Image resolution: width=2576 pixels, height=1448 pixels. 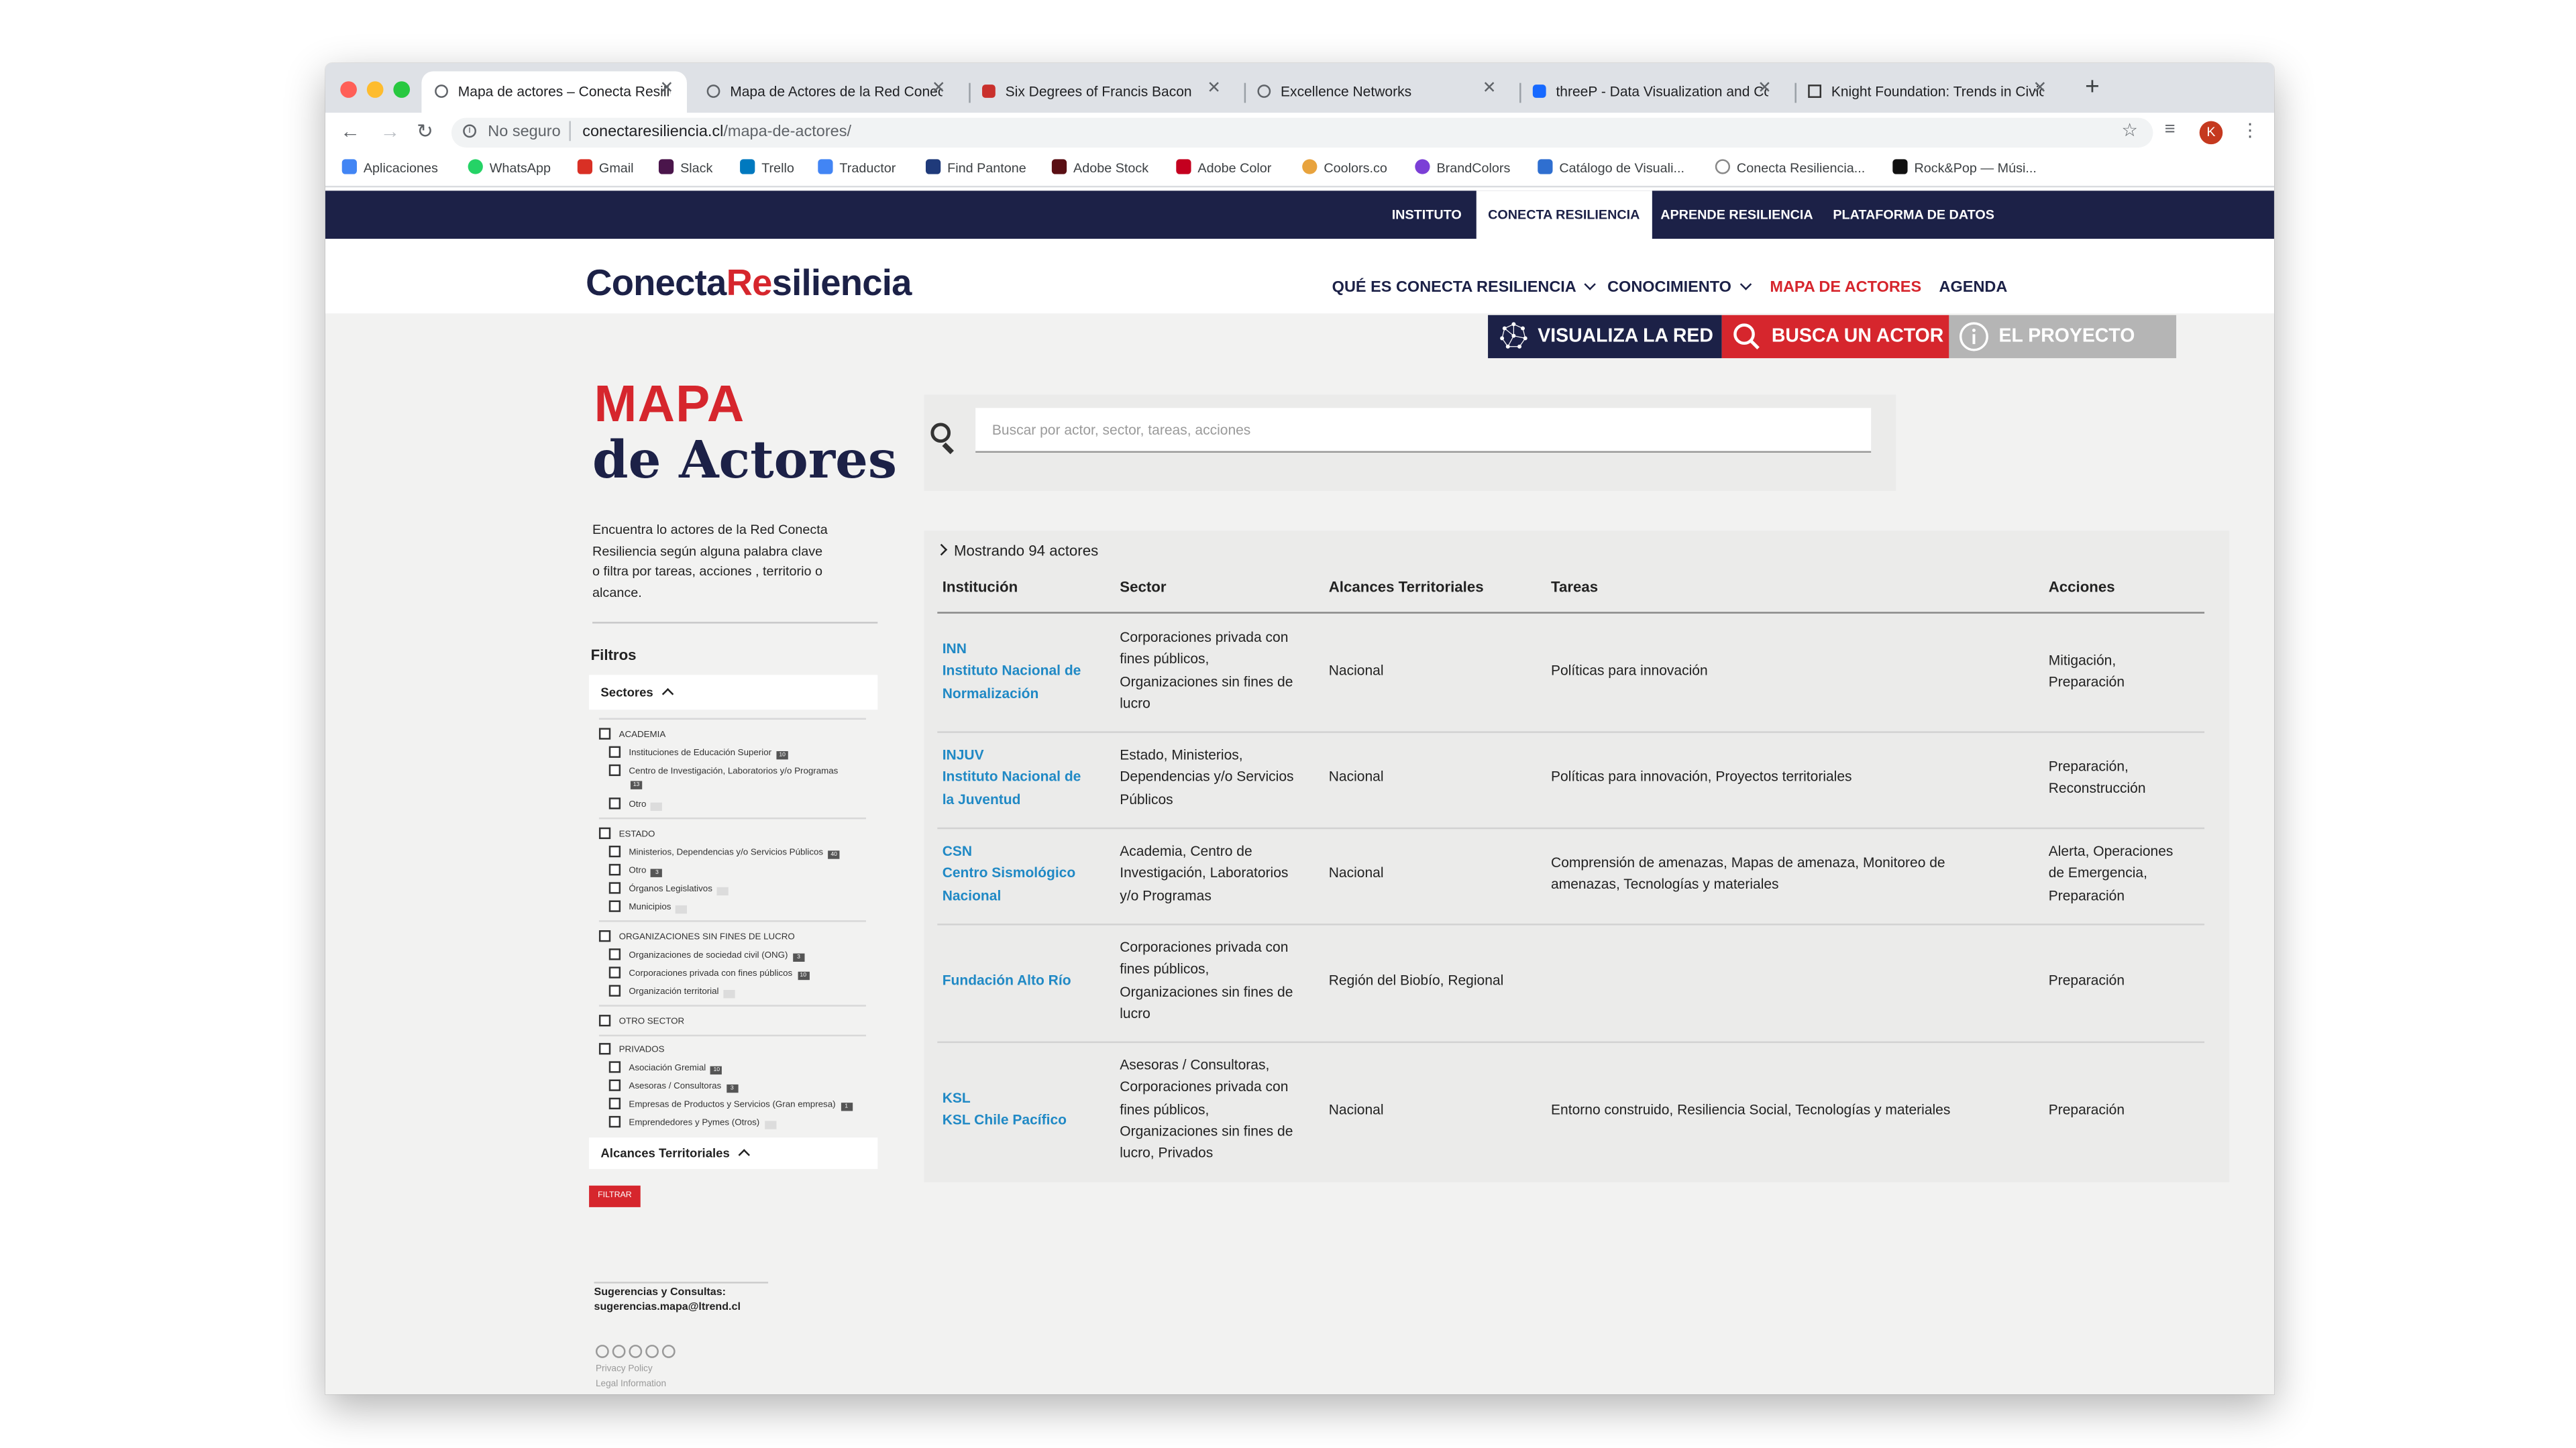 I want to click on star-icon: ☆, so click(x=2130, y=130).